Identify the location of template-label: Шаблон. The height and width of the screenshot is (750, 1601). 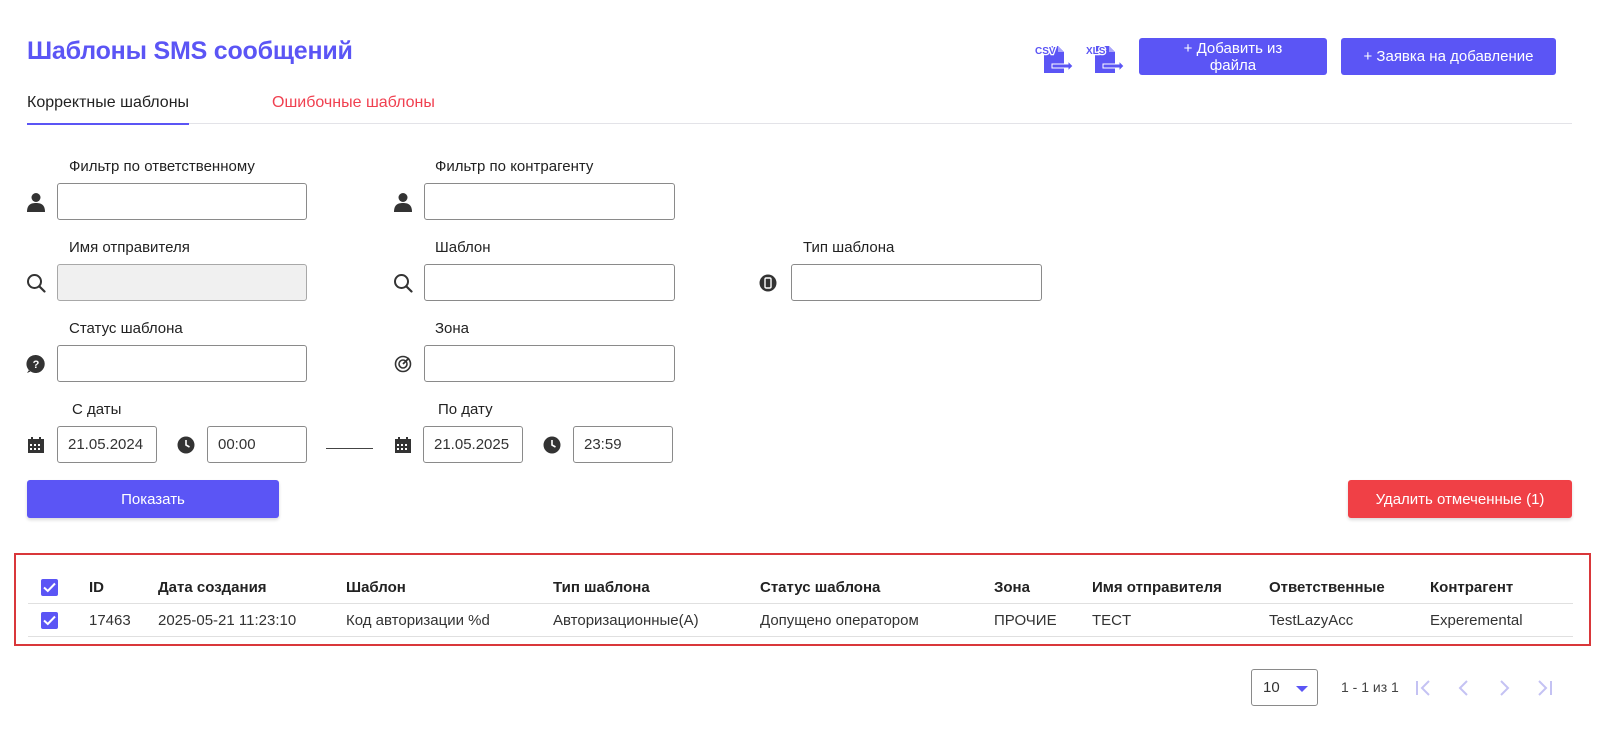
(463, 247).